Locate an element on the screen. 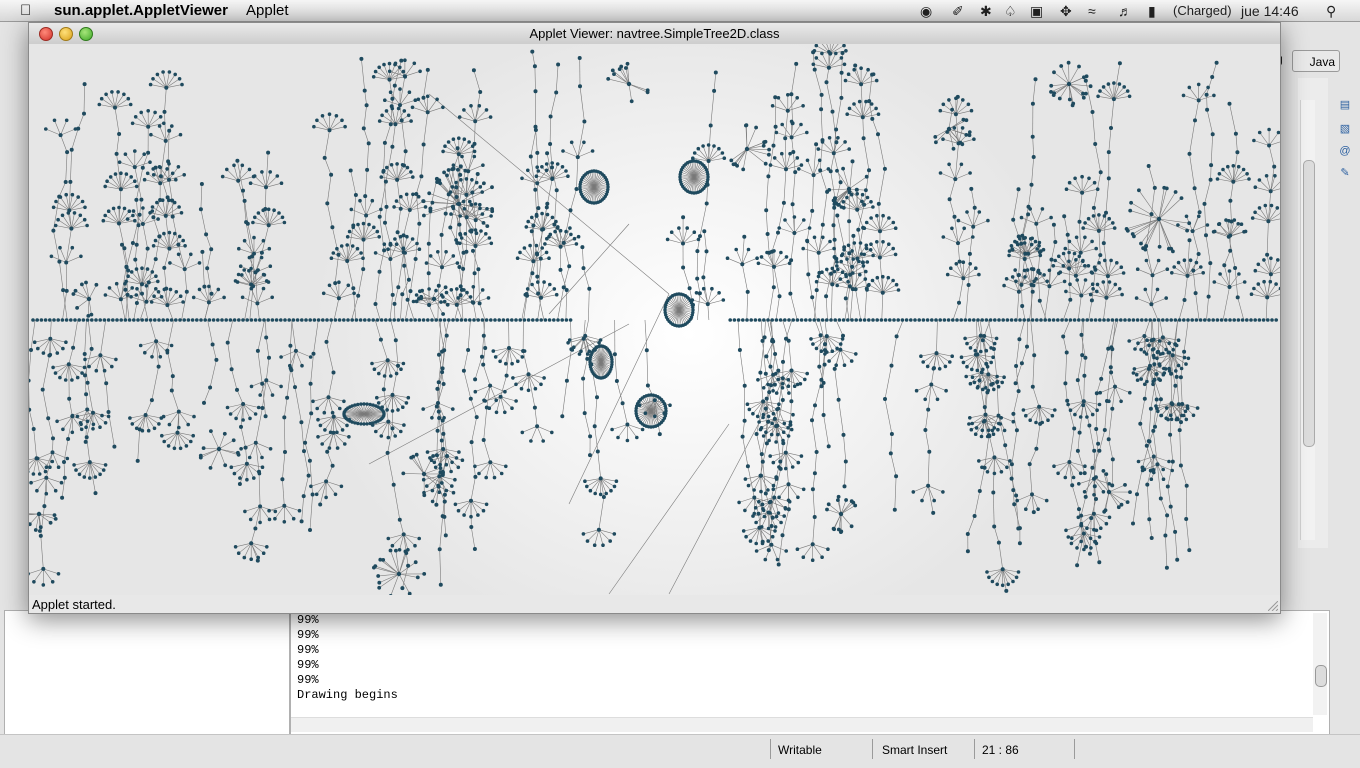  javadoc-icon: @ is located at coordinates (1345, 151).